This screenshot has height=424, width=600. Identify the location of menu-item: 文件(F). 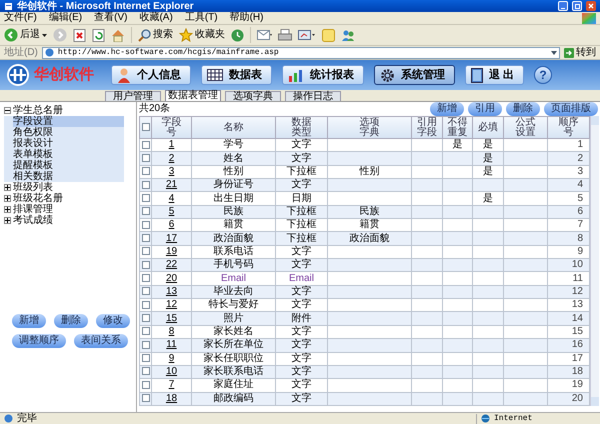
(20, 18).